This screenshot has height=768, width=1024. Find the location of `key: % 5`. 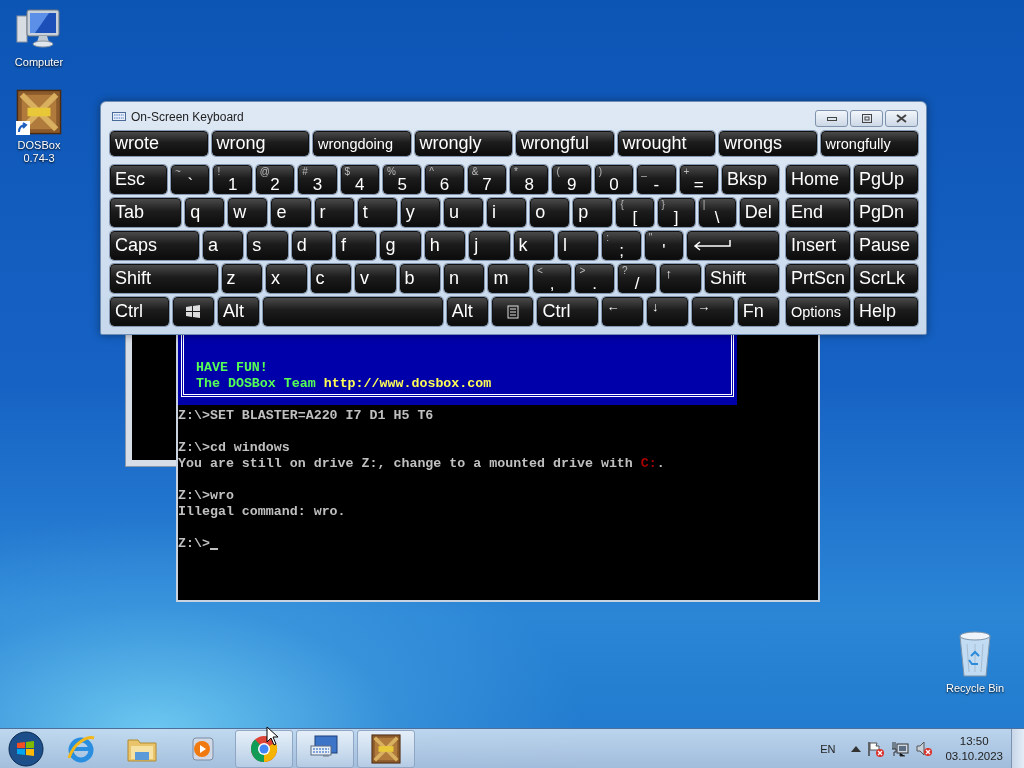

key: % 5 is located at coordinates (402, 179).